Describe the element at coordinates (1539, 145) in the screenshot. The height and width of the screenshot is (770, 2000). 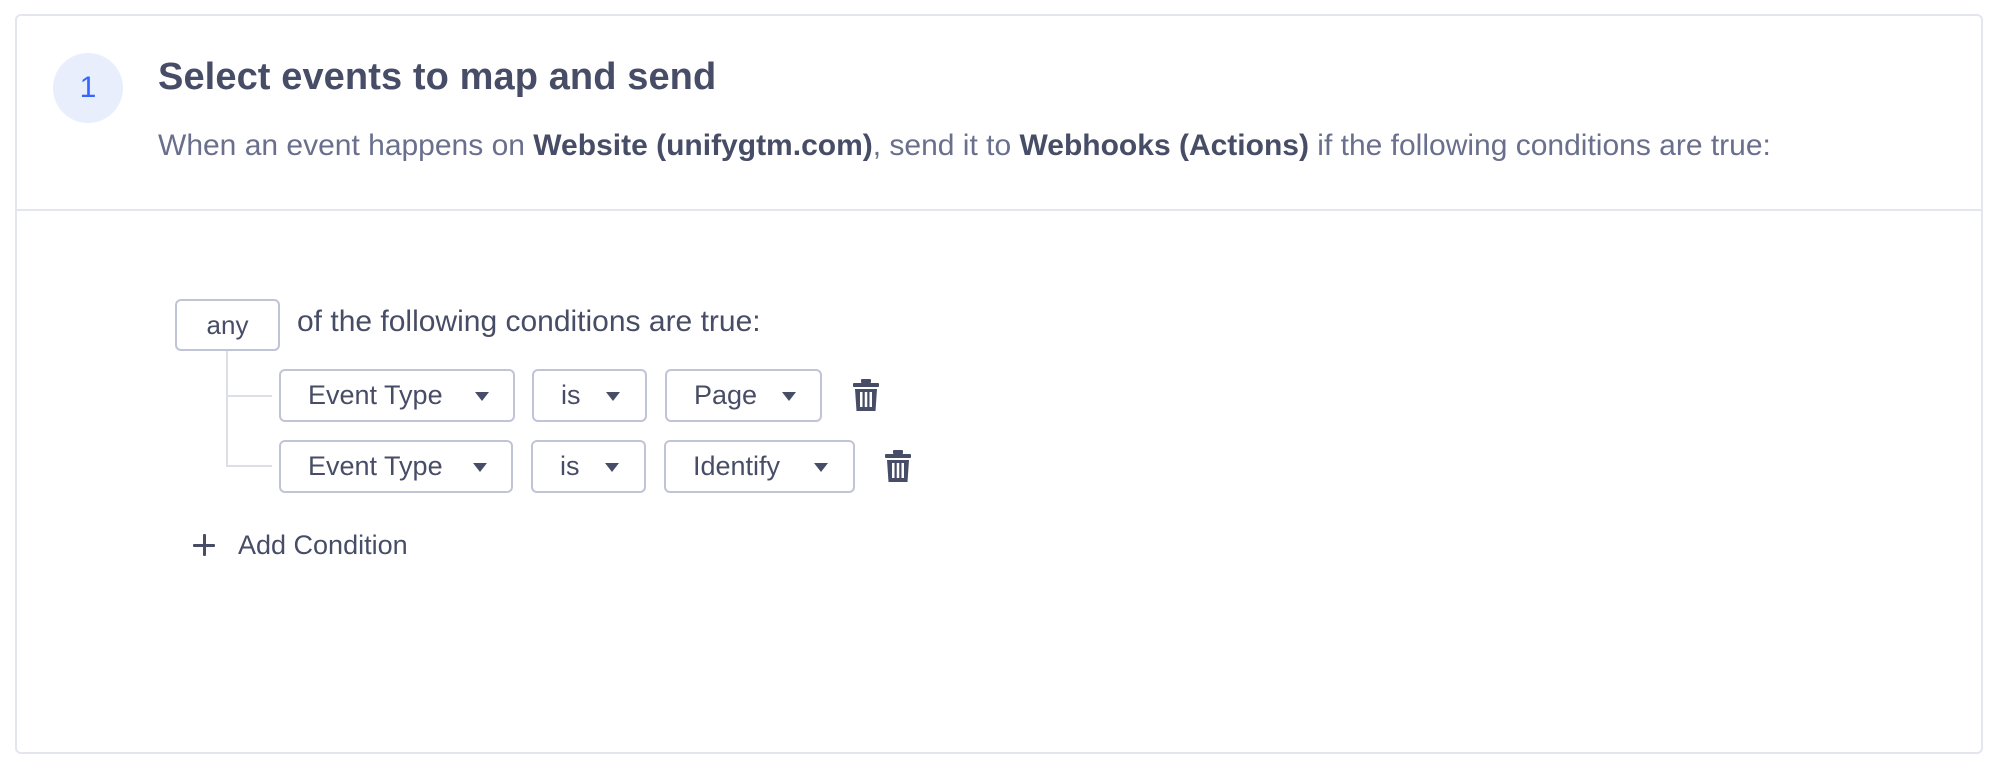
I see `desc-suffix: if the following conditions are true:` at that location.